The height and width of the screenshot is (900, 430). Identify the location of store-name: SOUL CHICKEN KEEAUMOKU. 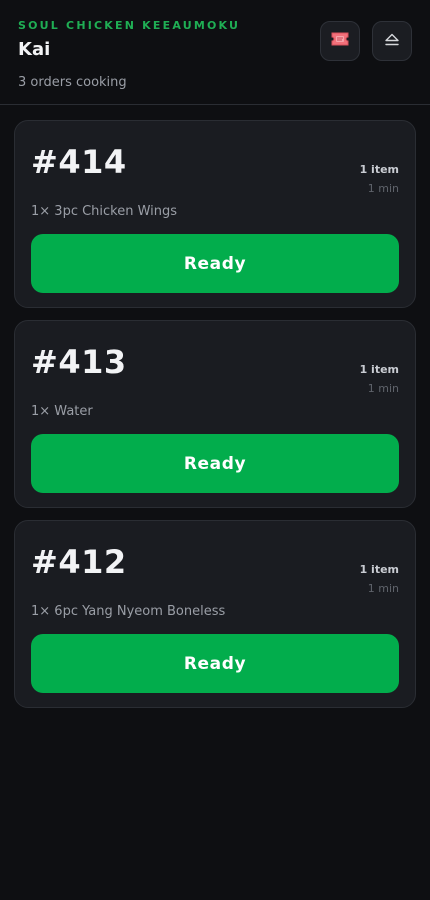
(129, 25).